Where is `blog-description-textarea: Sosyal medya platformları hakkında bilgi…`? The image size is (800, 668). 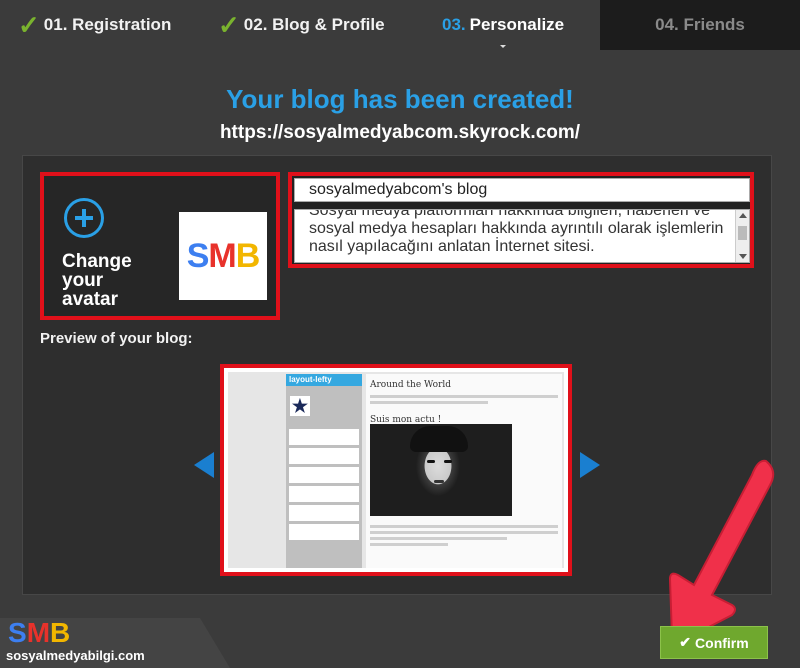
blog-description-textarea: Sosyal medya platformları hakkında bilgi… is located at coordinates (522, 236).